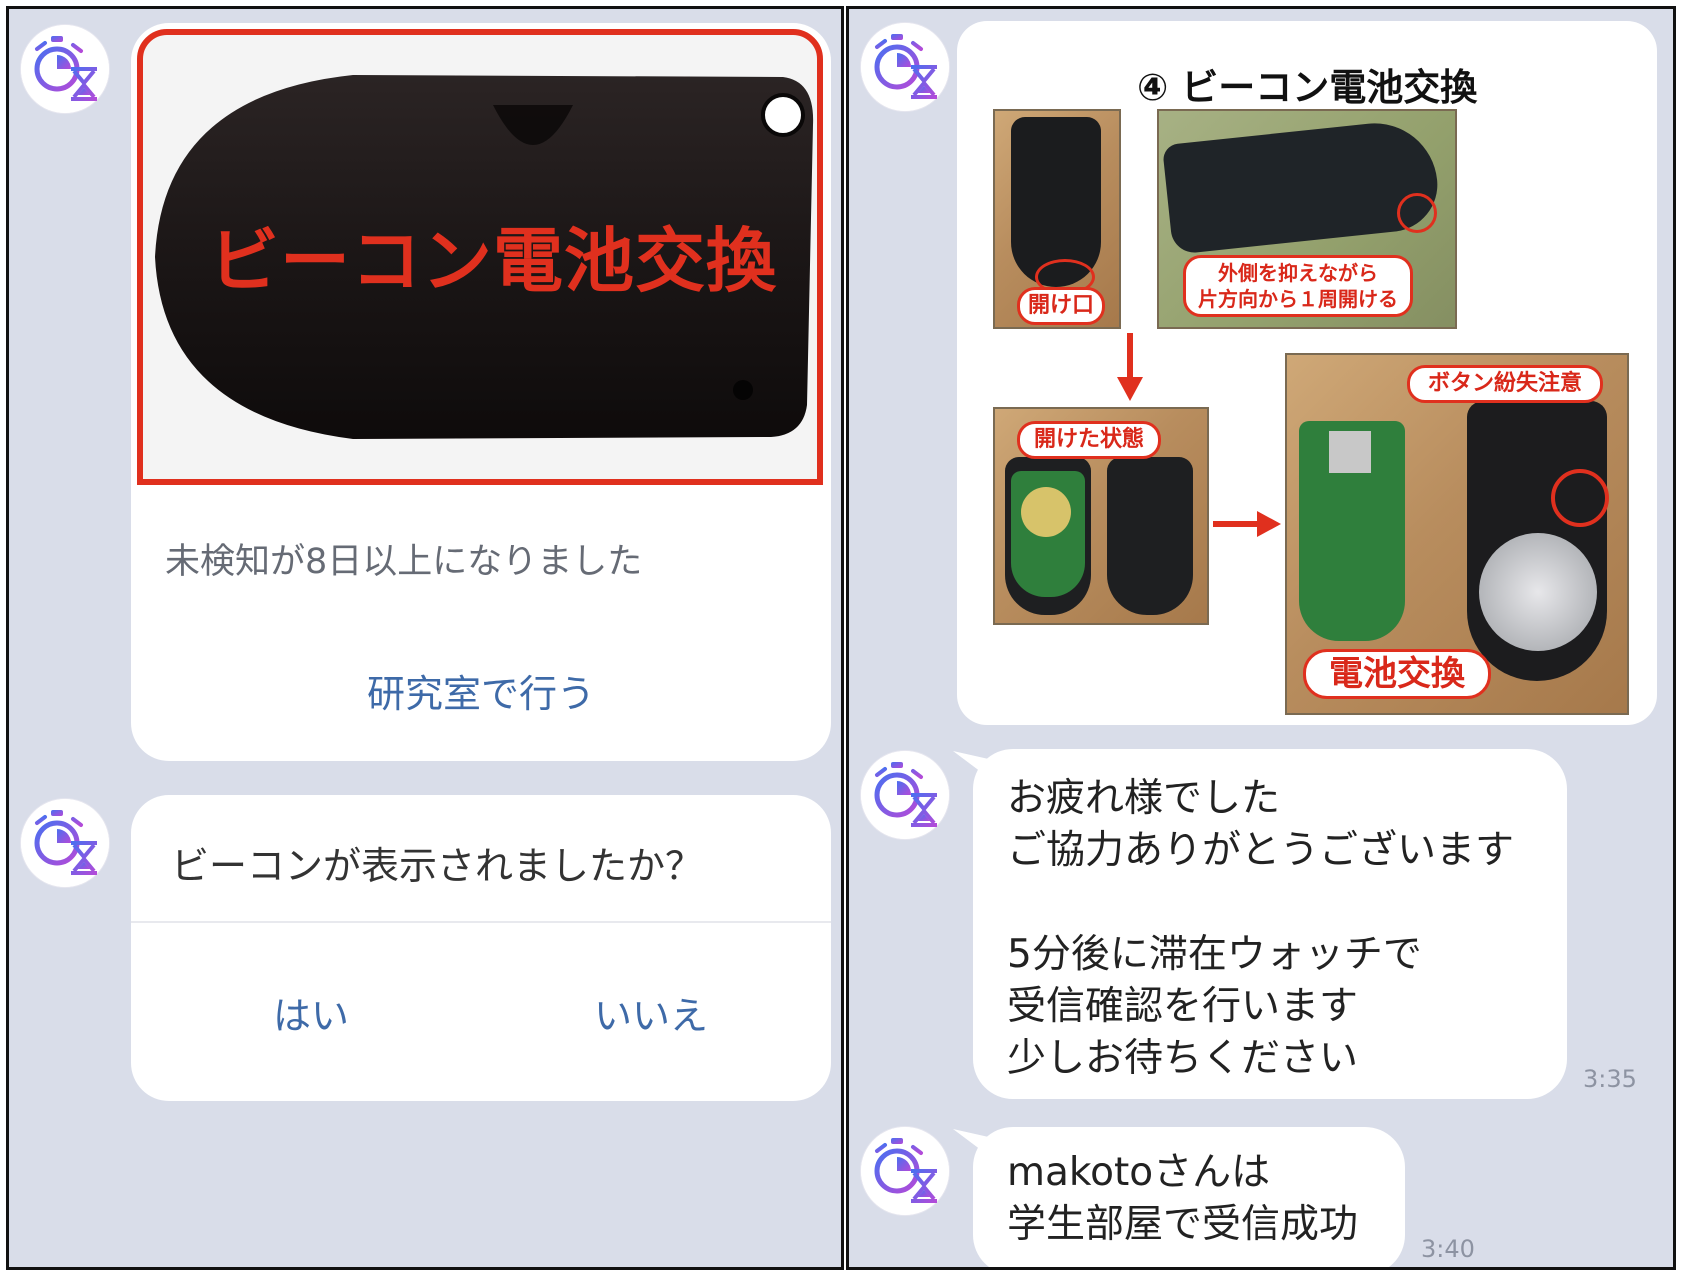 Image resolution: width=1682 pixels, height=1276 pixels. Describe the element at coordinates (481, 948) in the screenshot. I see `beacon-question-card: ビーコンが表示されましたか？ はい いいえ` at that location.